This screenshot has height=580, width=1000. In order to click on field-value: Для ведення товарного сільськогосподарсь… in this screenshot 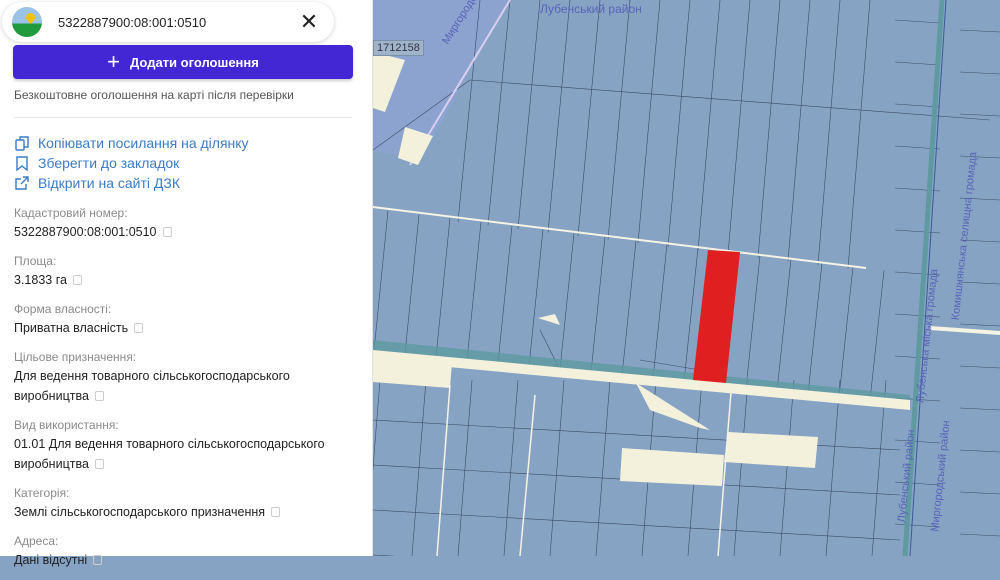, I will do `click(186, 386)`.